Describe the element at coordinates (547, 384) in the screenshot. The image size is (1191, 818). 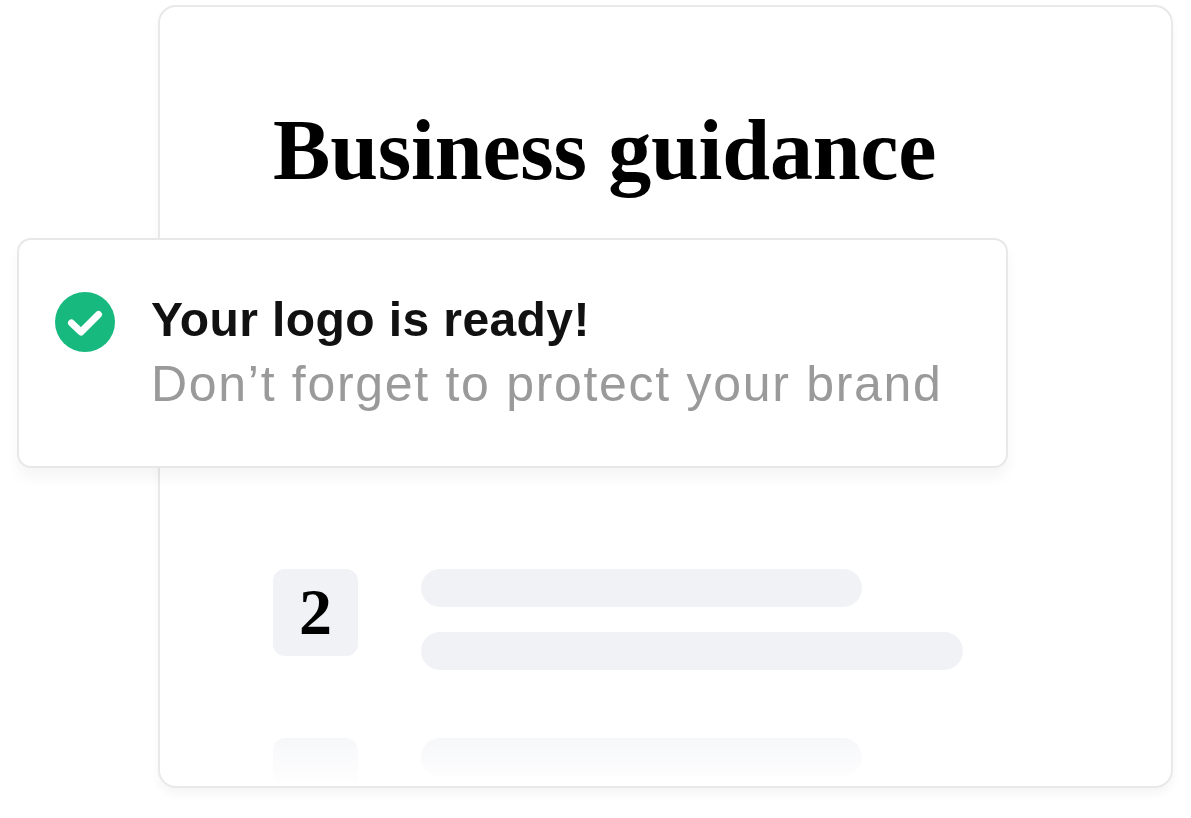
I see `toast-message: Don’t forget to protect your brand` at that location.